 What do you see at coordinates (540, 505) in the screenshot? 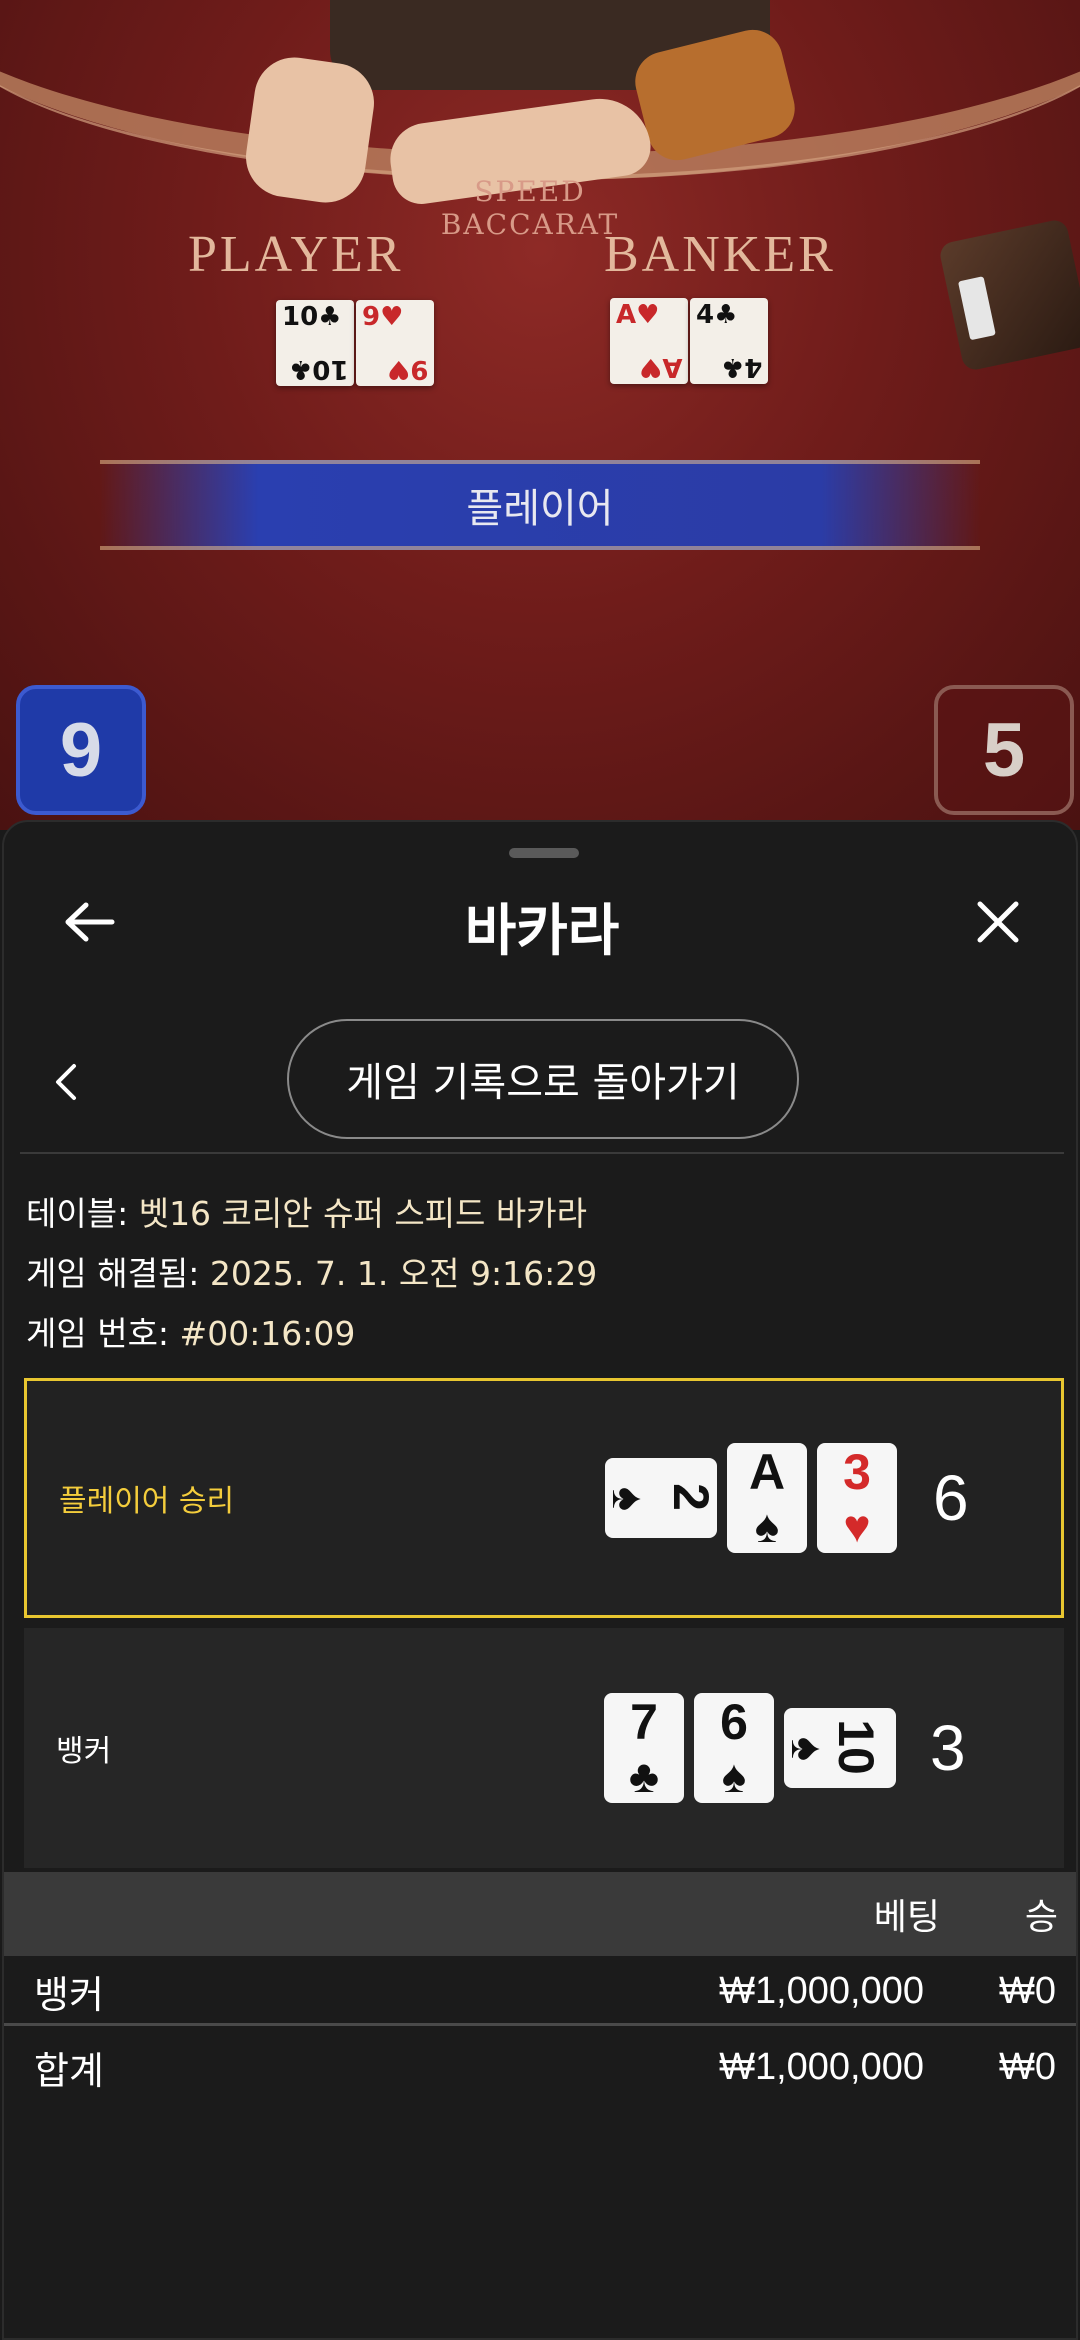
I see `winner-banner: 플레이어` at bounding box center [540, 505].